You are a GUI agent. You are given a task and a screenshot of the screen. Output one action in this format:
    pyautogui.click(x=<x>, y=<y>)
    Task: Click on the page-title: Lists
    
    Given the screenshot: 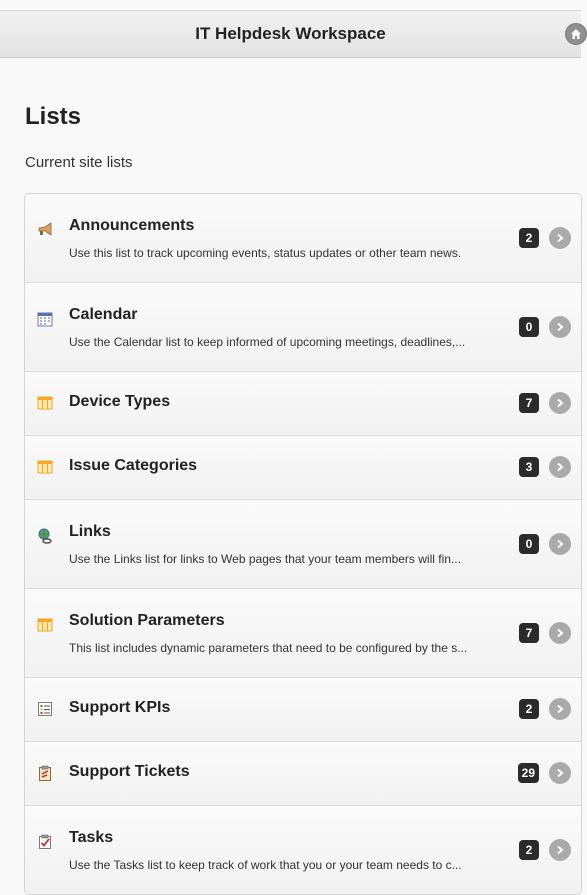 What is the action you would take?
    pyautogui.click(x=53, y=116)
    